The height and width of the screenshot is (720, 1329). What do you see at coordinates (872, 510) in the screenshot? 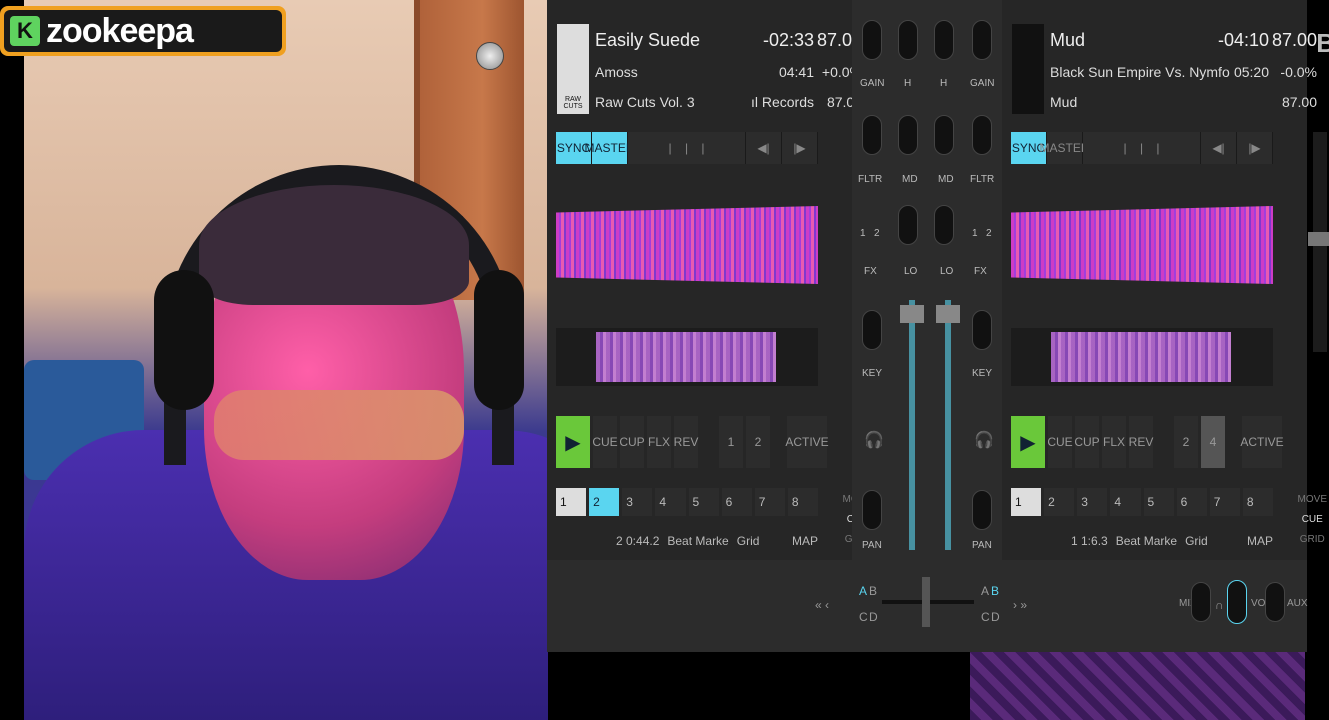
I see `pan-knob-a` at bounding box center [872, 510].